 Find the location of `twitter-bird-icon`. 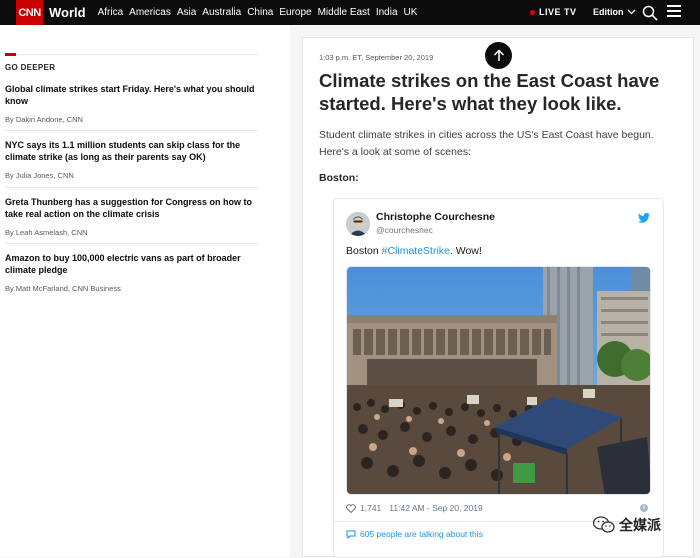

twitter-bird-icon is located at coordinates (644, 218).